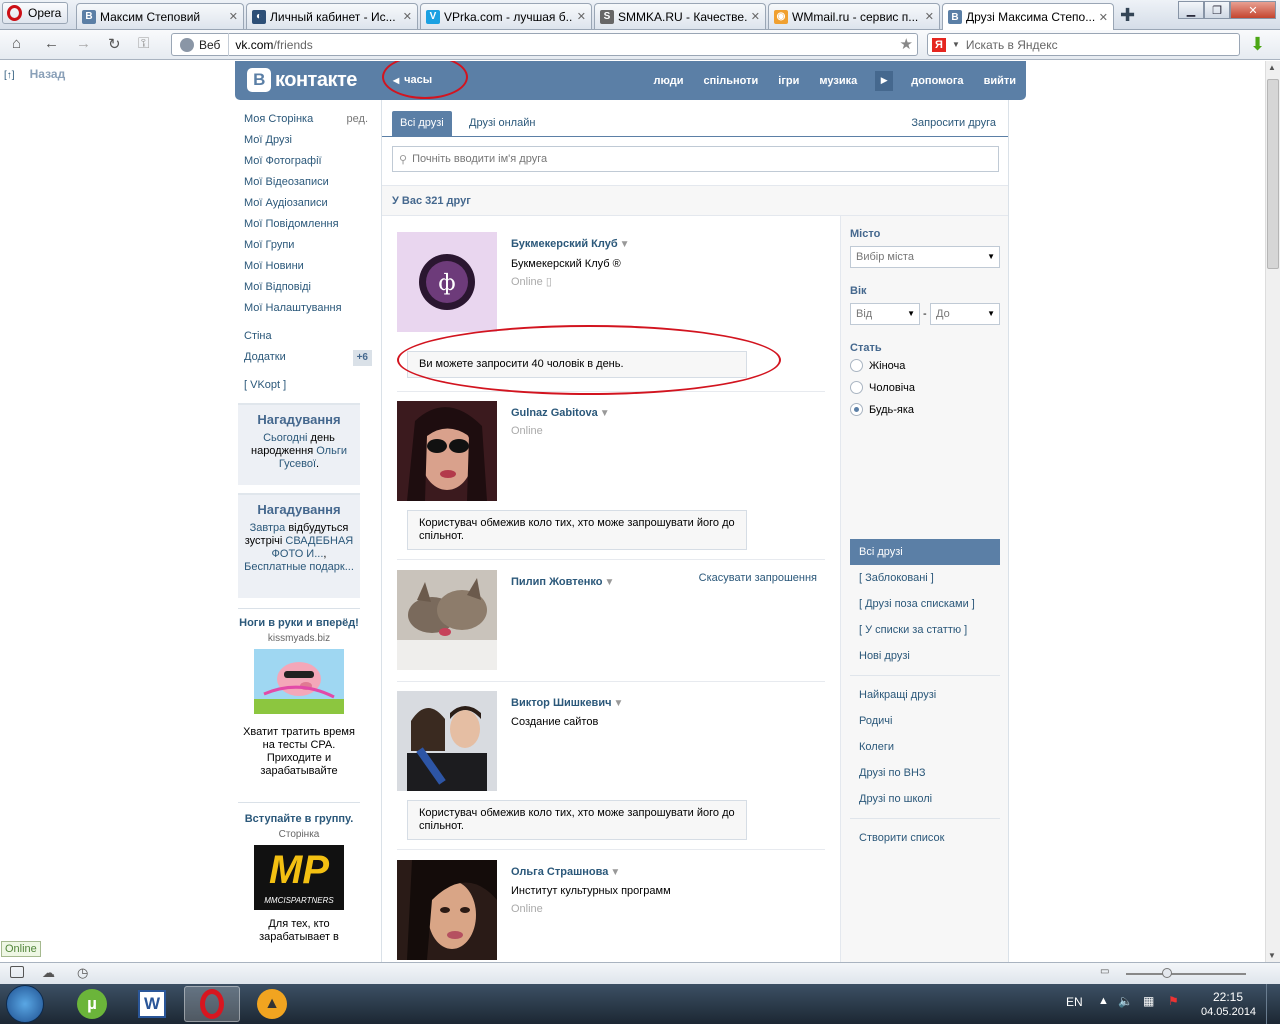  Describe the element at coordinates (35, 13) in the screenshot. I see `opera-menu-button: Opera` at that location.